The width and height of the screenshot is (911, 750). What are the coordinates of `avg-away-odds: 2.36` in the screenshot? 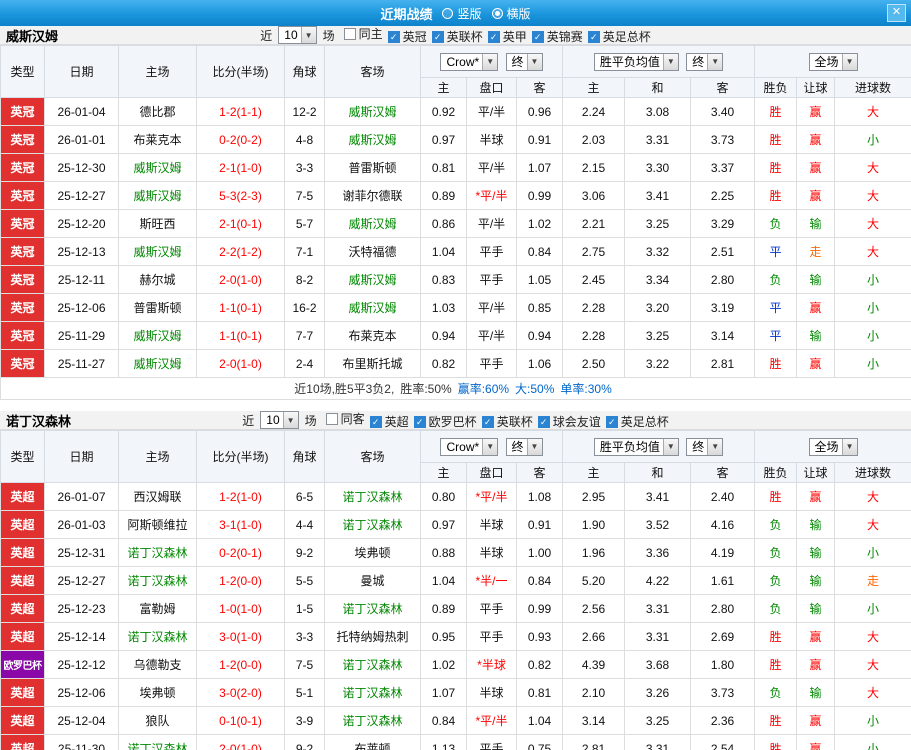 It's located at (723, 720).